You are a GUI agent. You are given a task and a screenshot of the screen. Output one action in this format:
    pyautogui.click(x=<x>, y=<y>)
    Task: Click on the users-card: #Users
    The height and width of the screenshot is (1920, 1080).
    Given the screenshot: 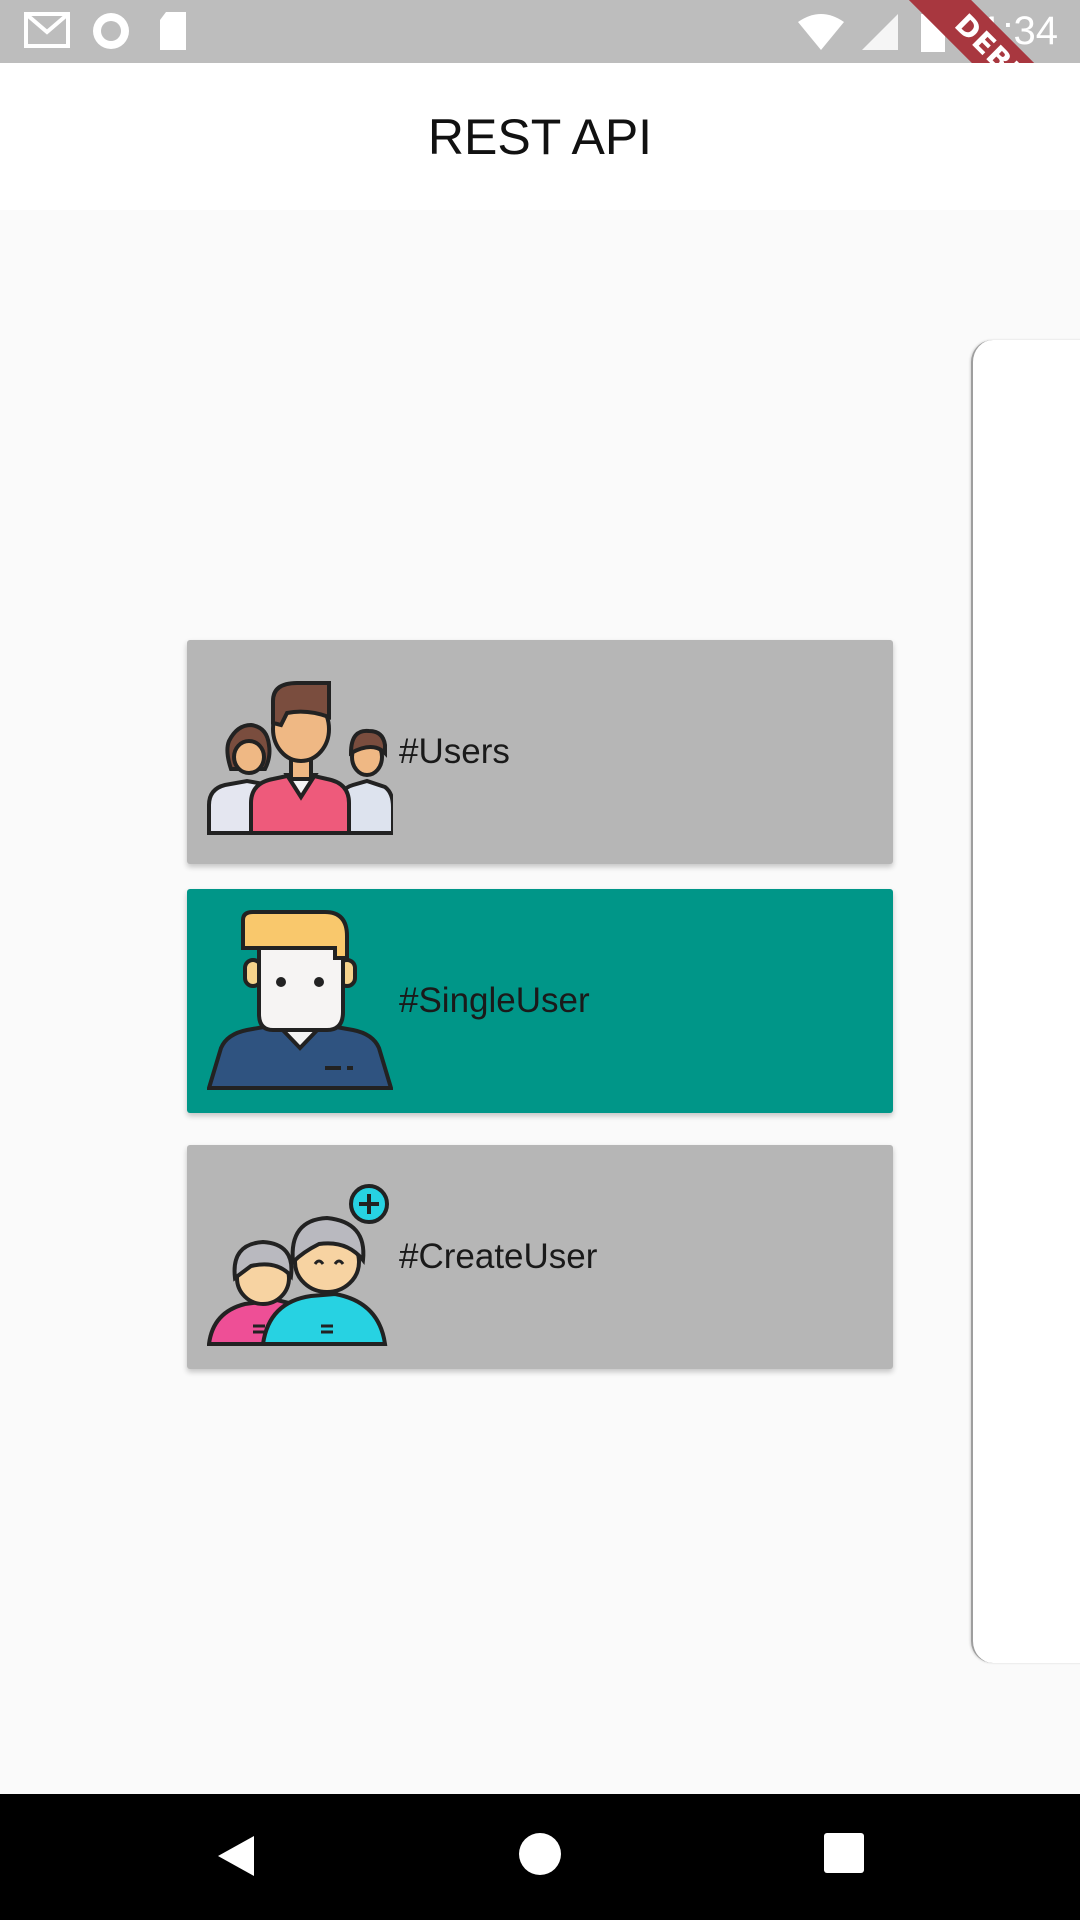 What is the action you would take?
    pyautogui.click(x=540, y=752)
    